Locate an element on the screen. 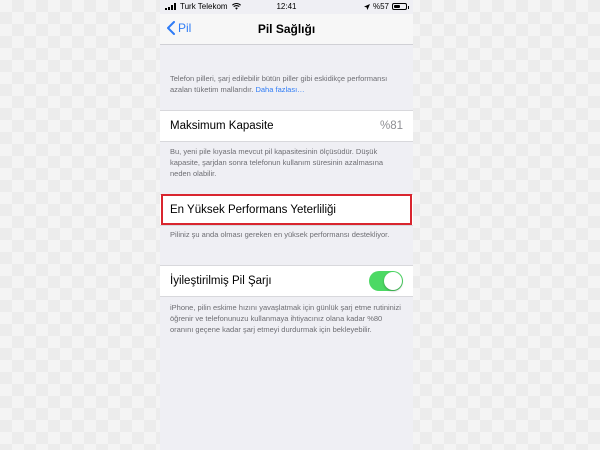 The height and width of the screenshot is (450, 600). optimized-charging-row: İyileştirilmiş Pil Şarjı is located at coordinates (286, 281).